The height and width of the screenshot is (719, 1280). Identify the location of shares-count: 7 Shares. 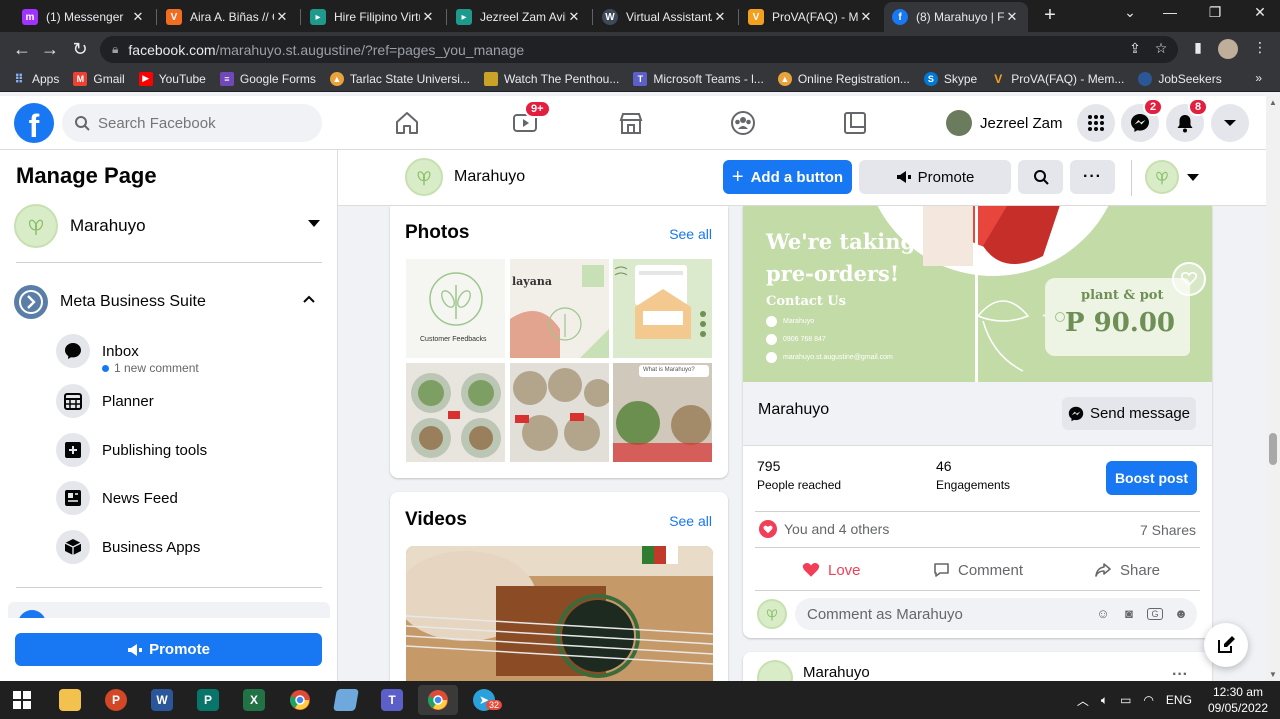
(1168, 530).